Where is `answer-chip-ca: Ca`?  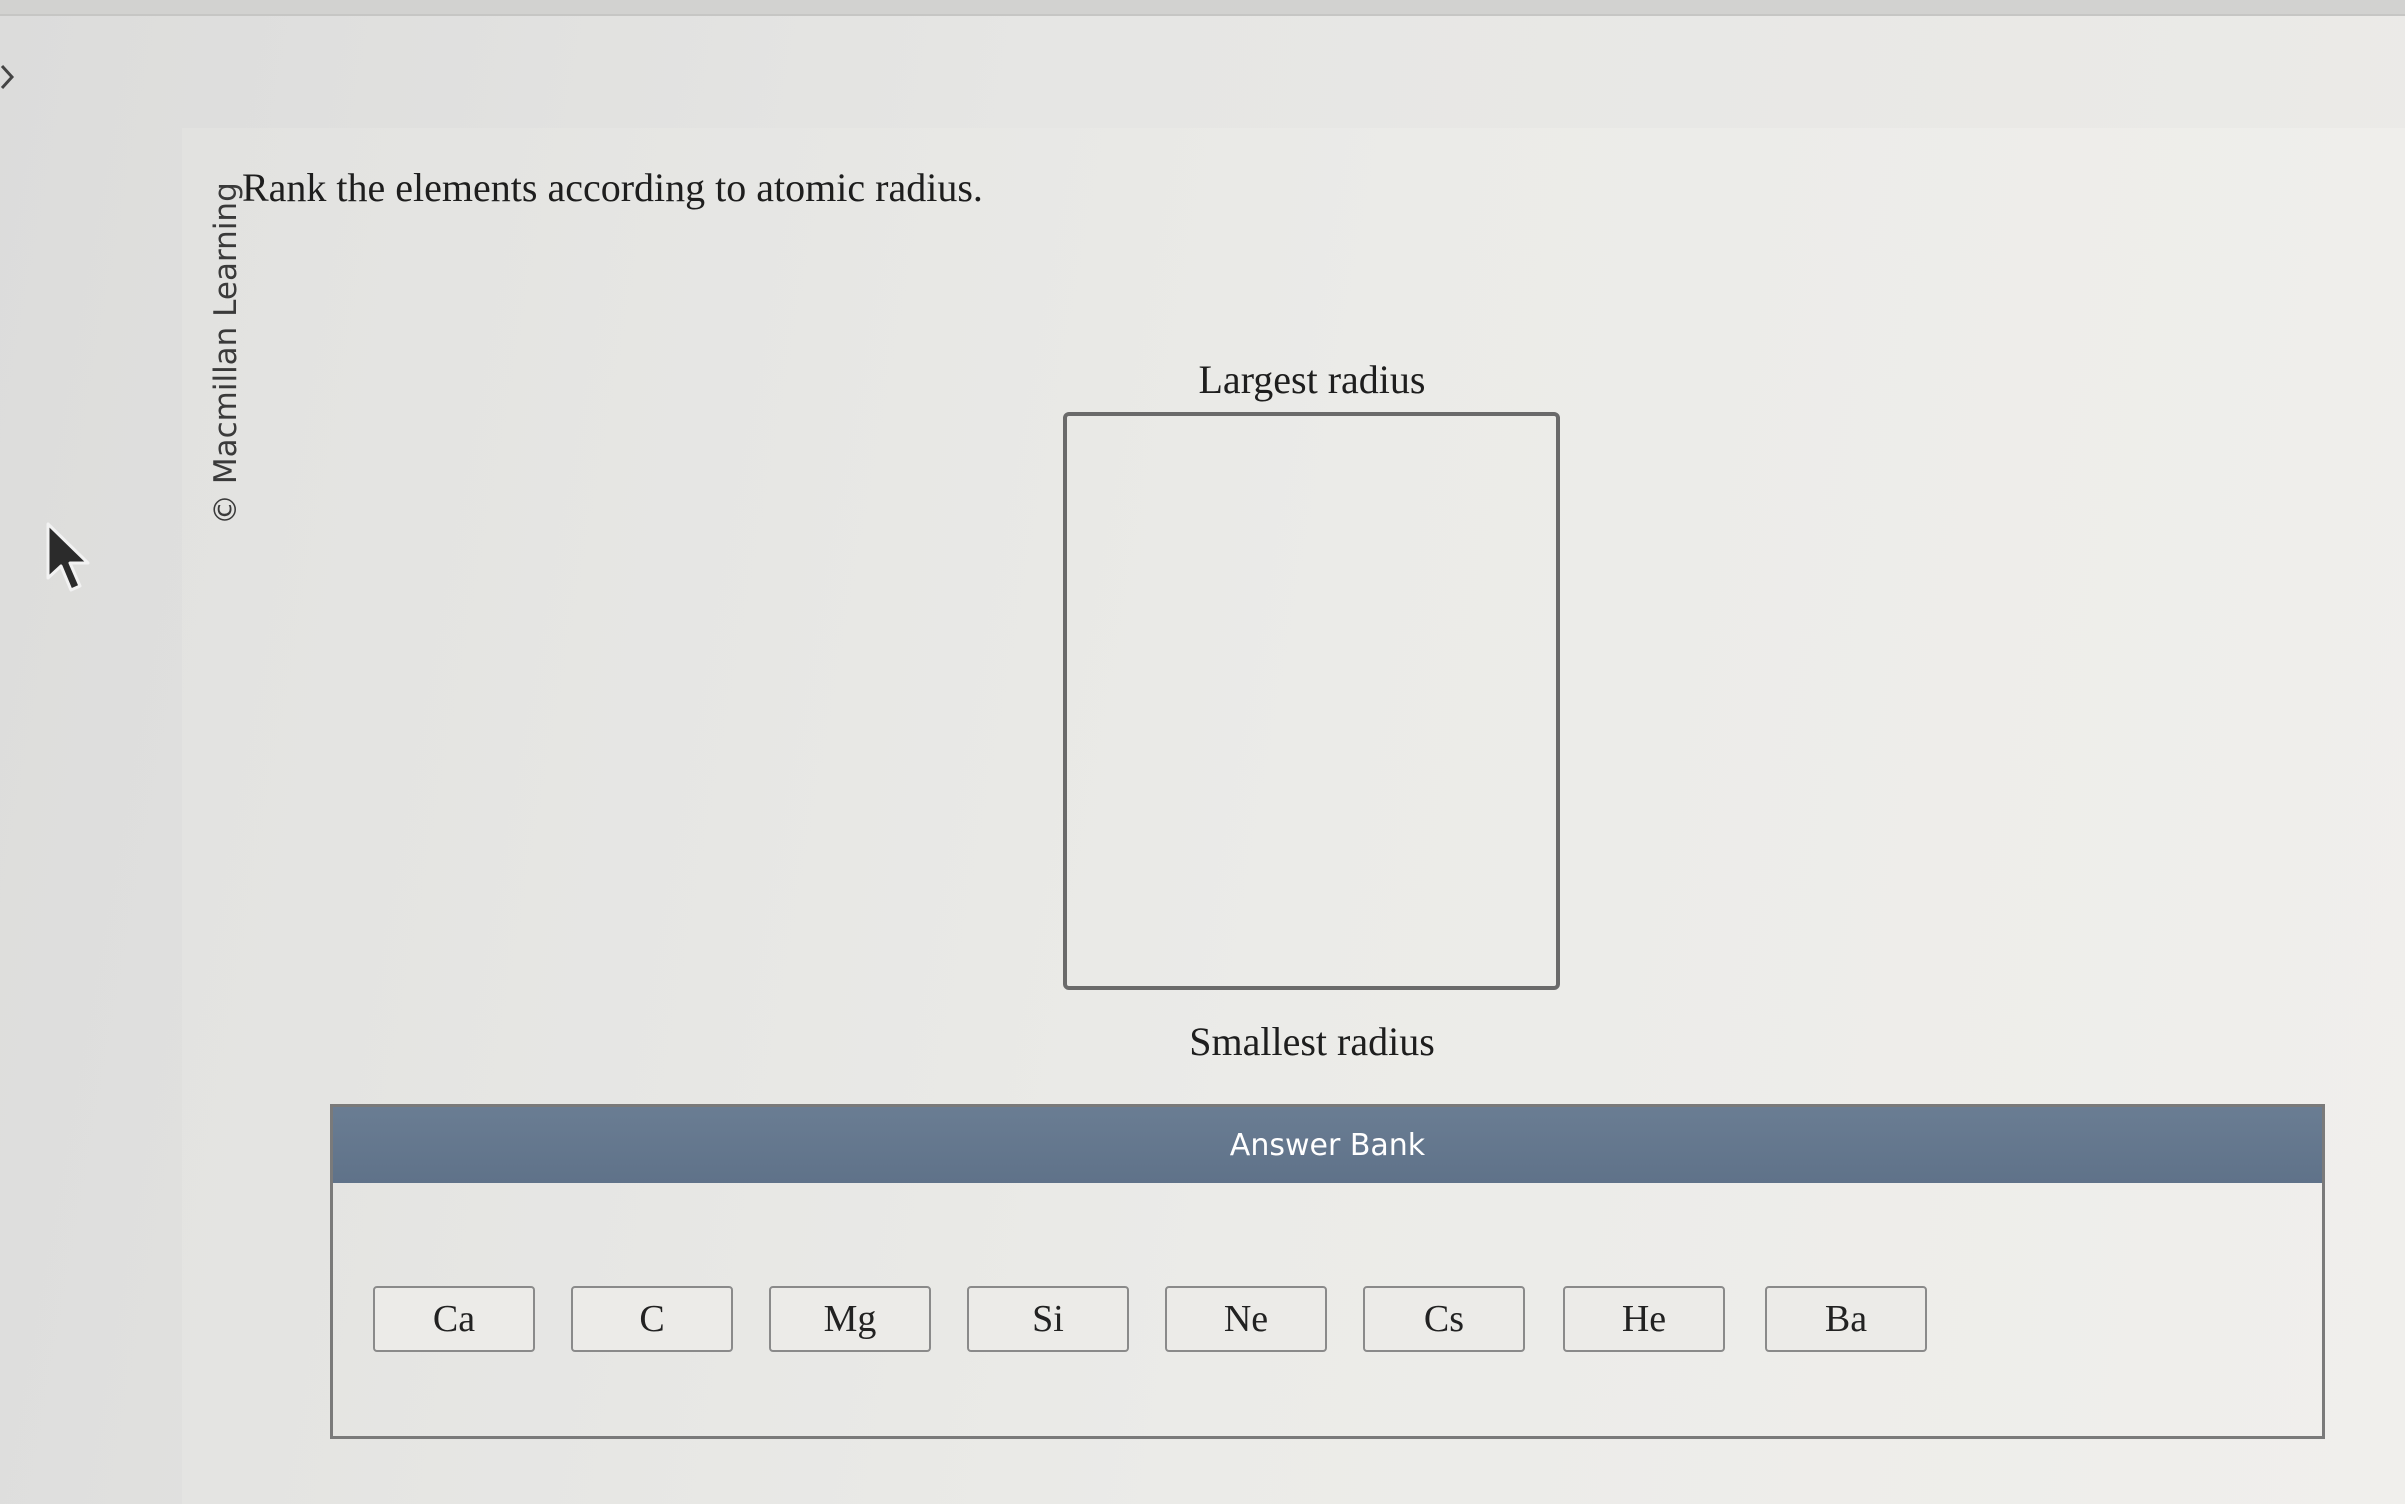
answer-chip-ca: Ca is located at coordinates (454, 1319).